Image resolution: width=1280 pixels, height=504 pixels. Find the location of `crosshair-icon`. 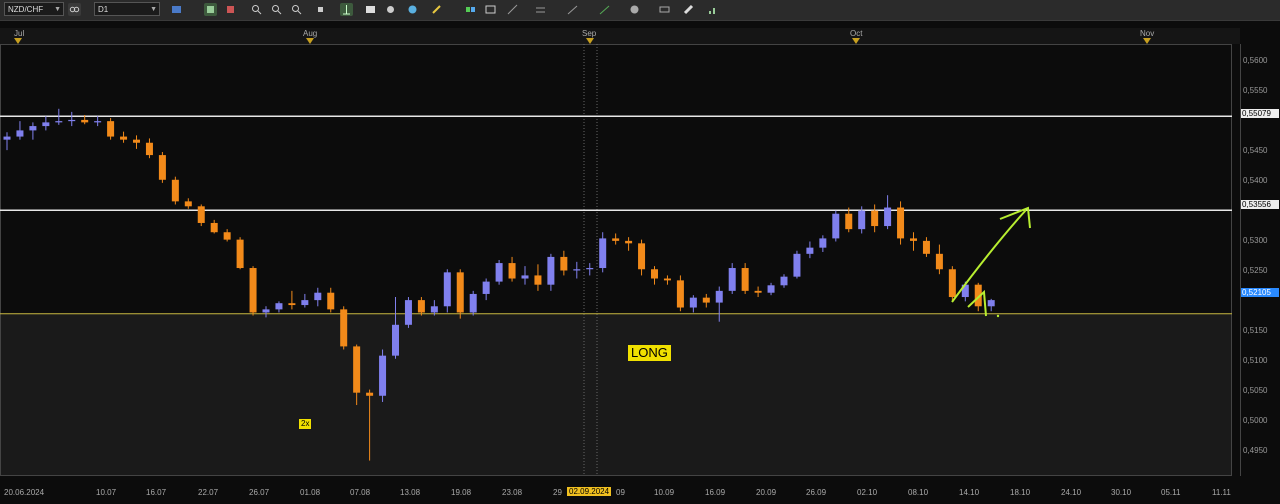

crosshair-icon is located at coordinates (346, 9).